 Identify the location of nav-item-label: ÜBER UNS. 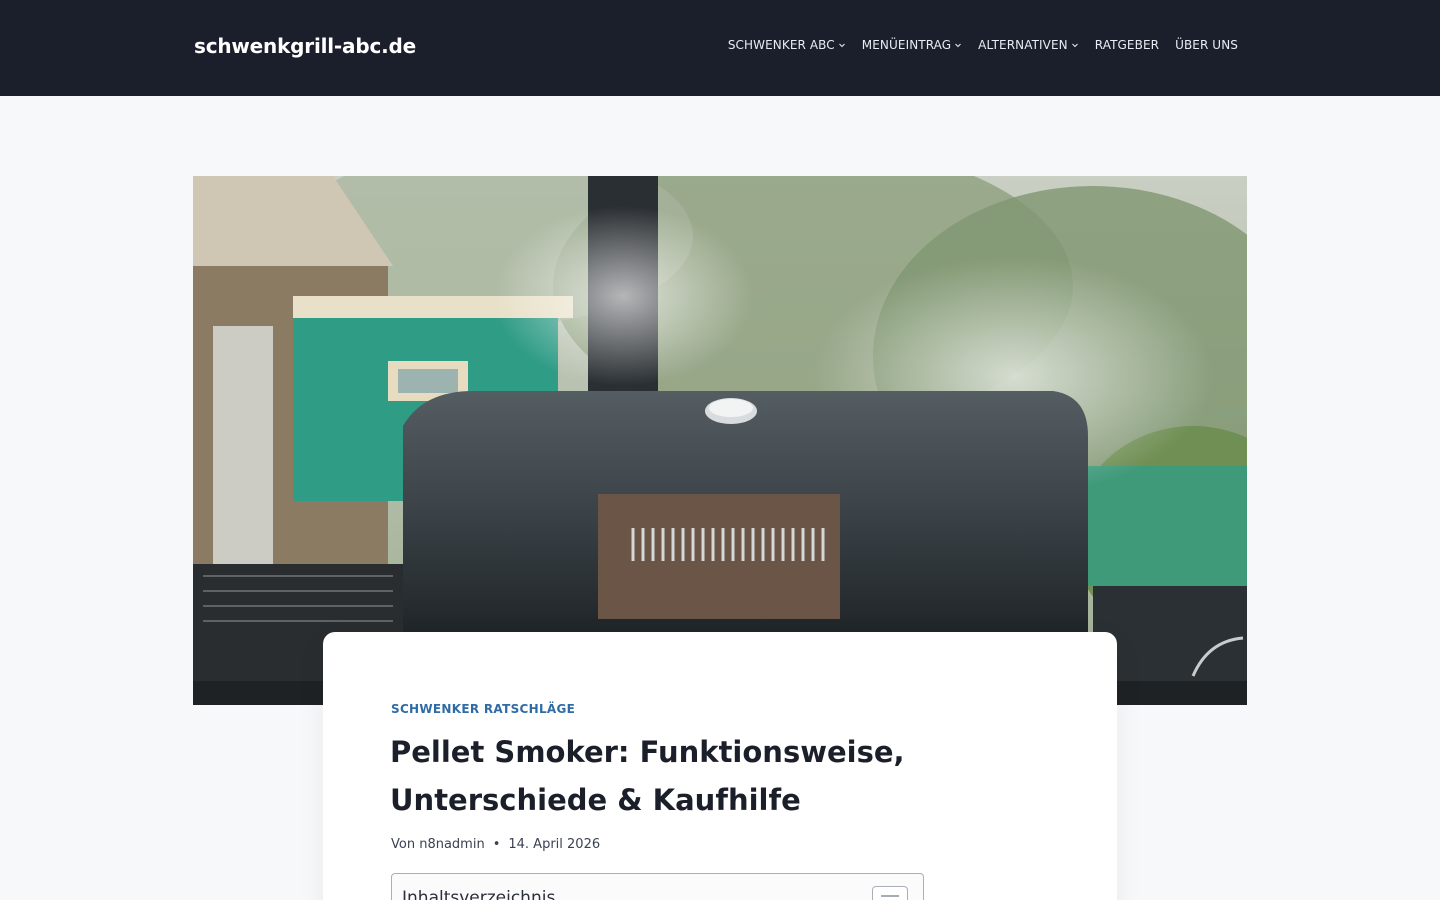
(1206, 45).